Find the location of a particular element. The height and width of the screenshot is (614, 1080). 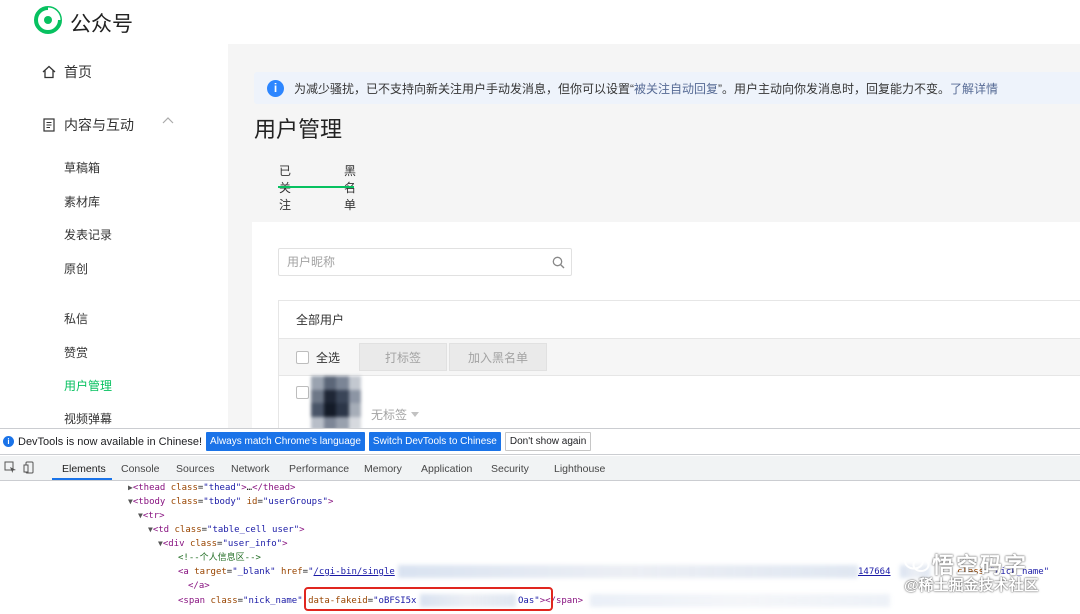

dom-node-tbody: ▼<tbody class="tbody" id="userGroups"> is located at coordinates (230, 502).